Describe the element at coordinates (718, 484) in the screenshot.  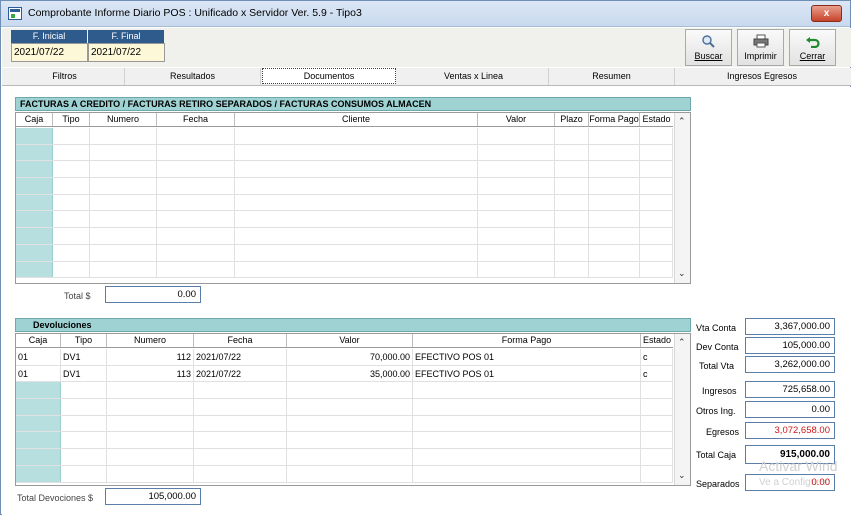
I see `separados-label: Separados` at that location.